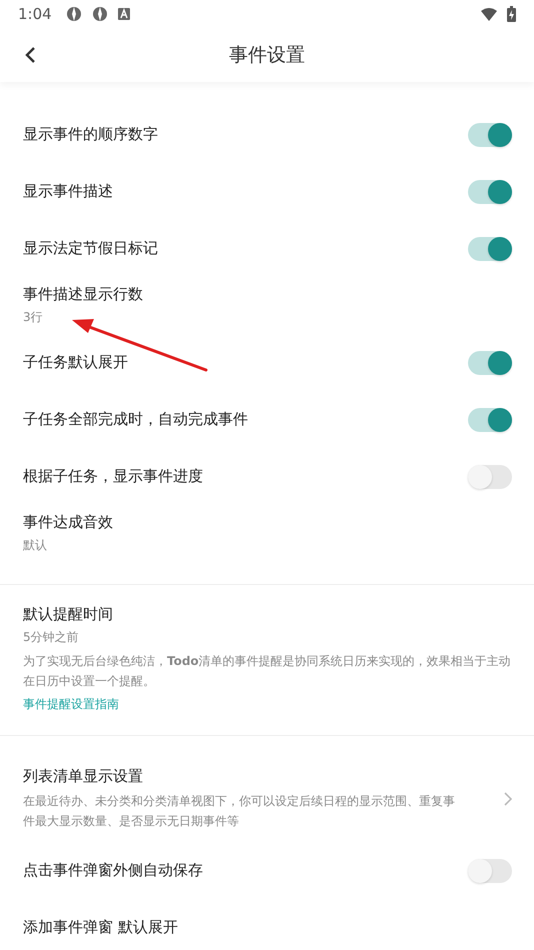  I want to click on setting-label: 显示事件描述, so click(68, 191).